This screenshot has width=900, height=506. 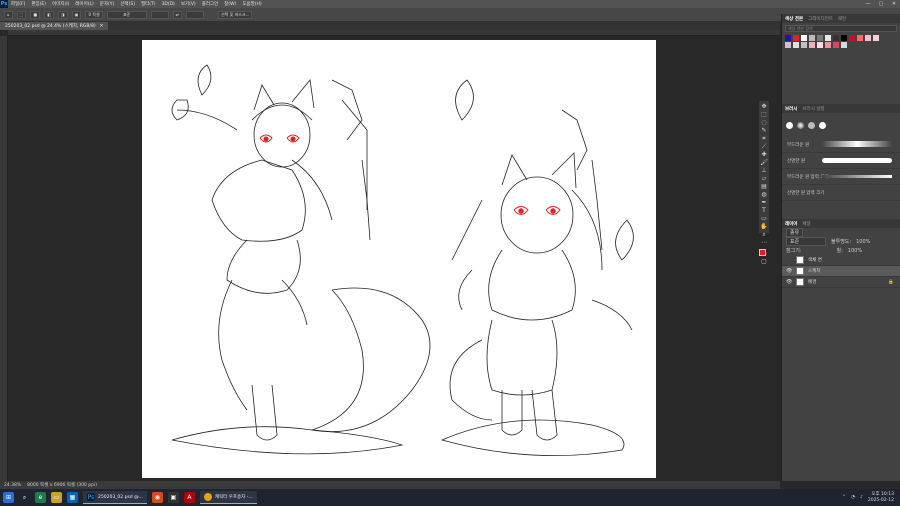 I want to click on brush-tool-icon: 🖌, so click(x=764, y=162).